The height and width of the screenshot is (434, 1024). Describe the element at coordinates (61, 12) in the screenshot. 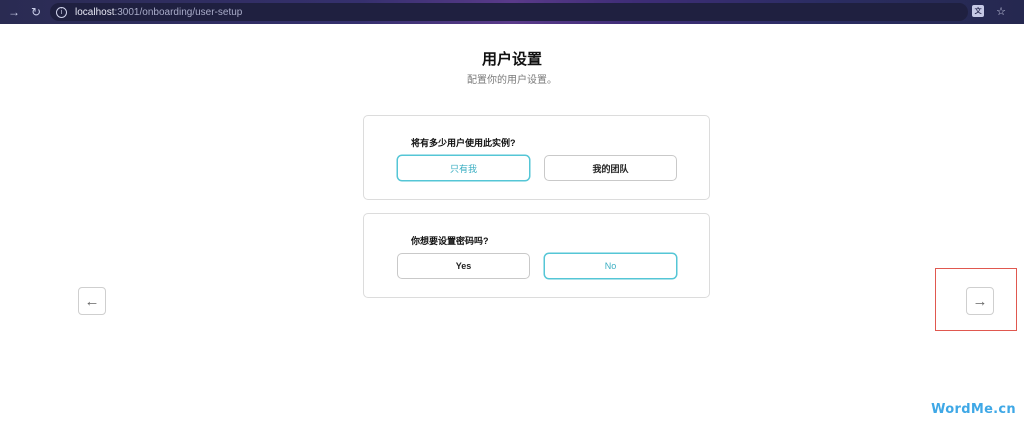

I see `site-info-icon: i` at that location.